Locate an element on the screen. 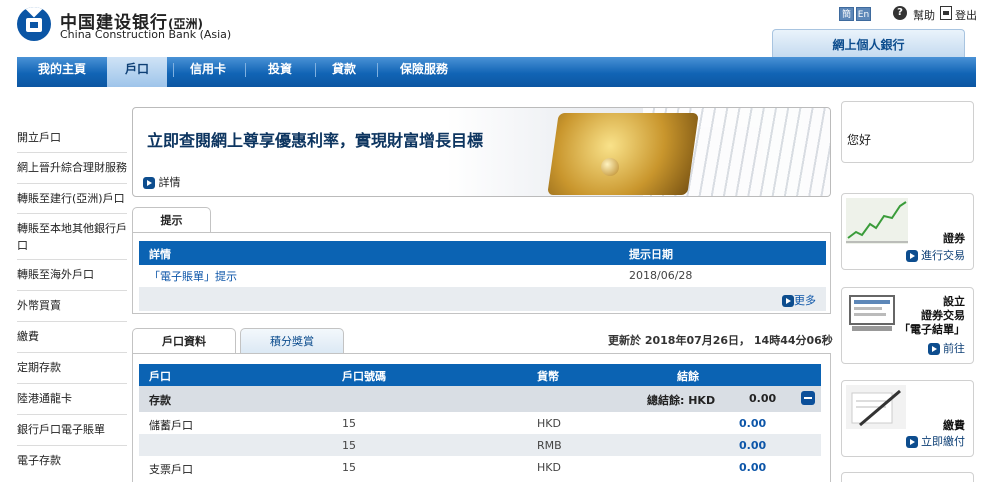 The height and width of the screenshot is (482, 984). securities-trade-link: 進行交易 is located at coordinates (935, 255).